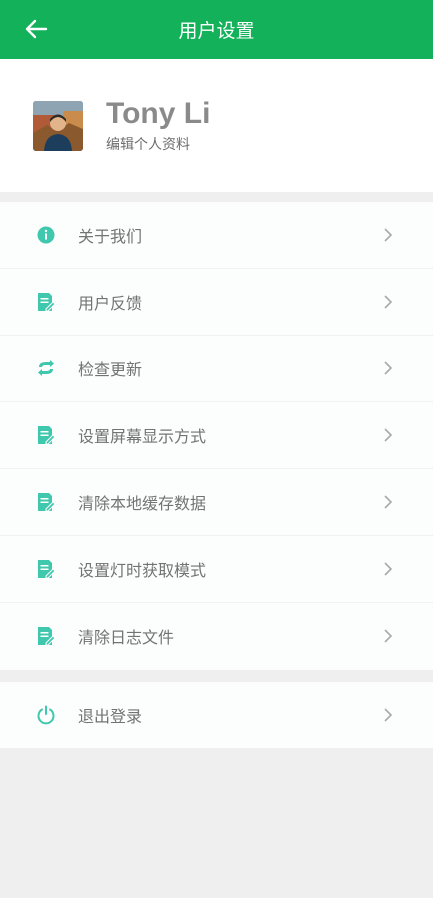  I want to click on menu-item-clear-logs: 清除日志文件, so click(216, 636).